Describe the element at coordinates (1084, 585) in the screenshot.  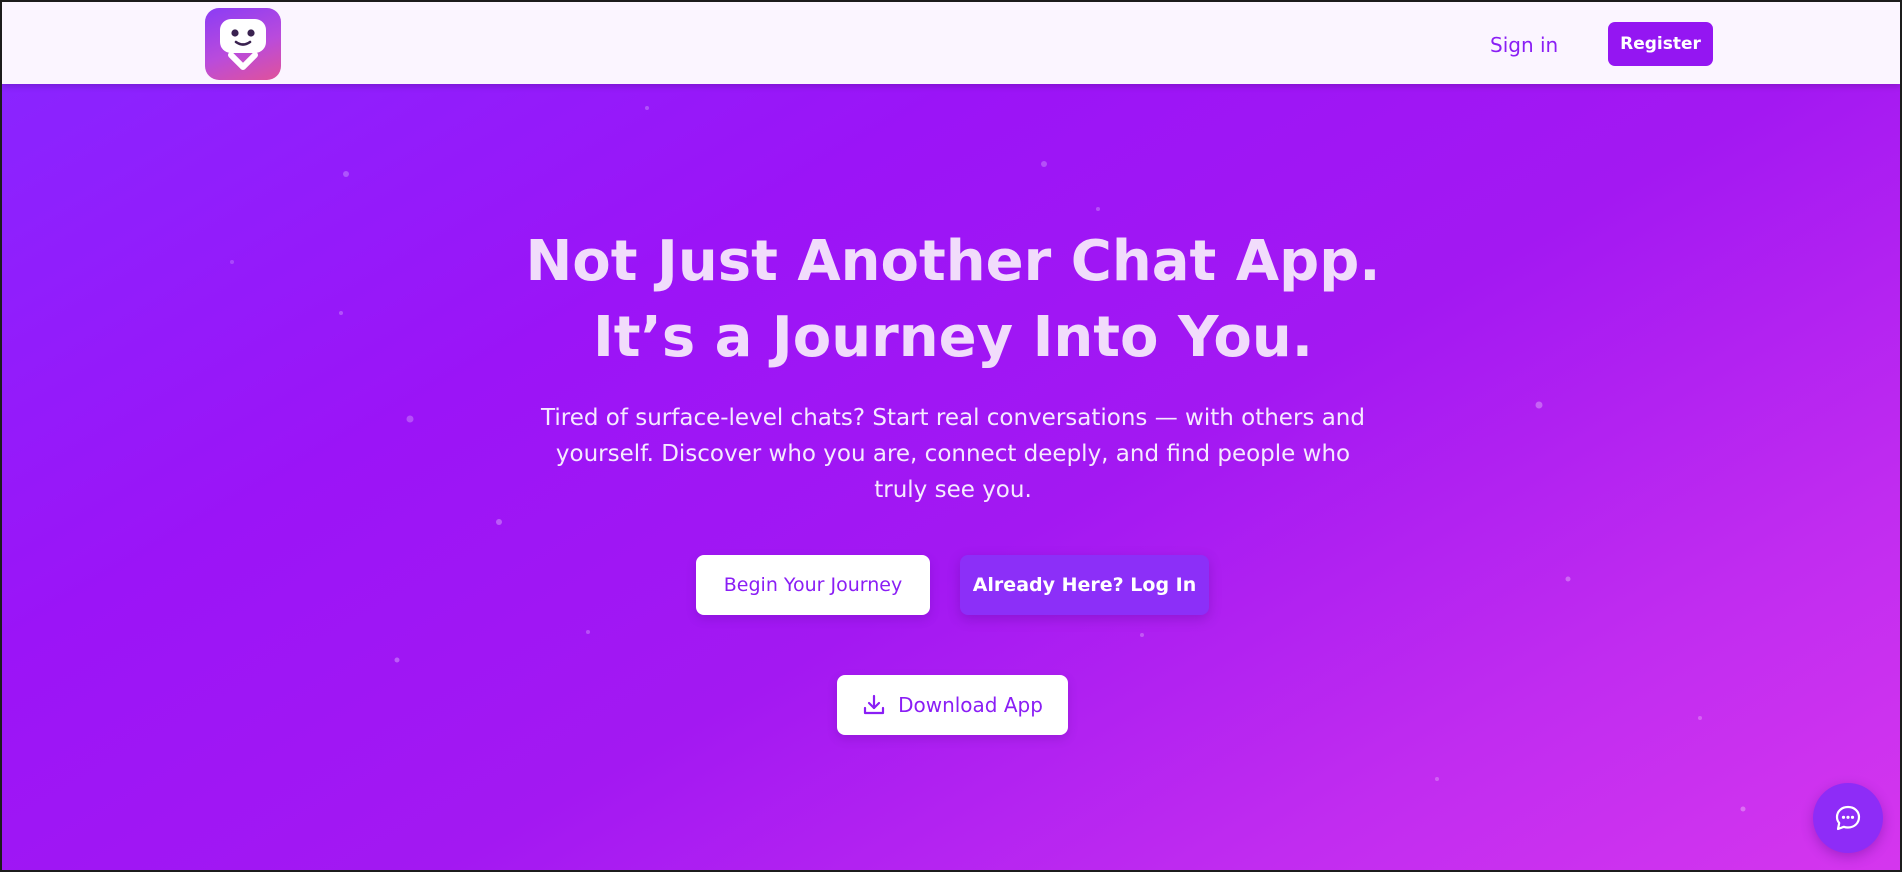
I see `login-button: Already Here? Log In` at that location.